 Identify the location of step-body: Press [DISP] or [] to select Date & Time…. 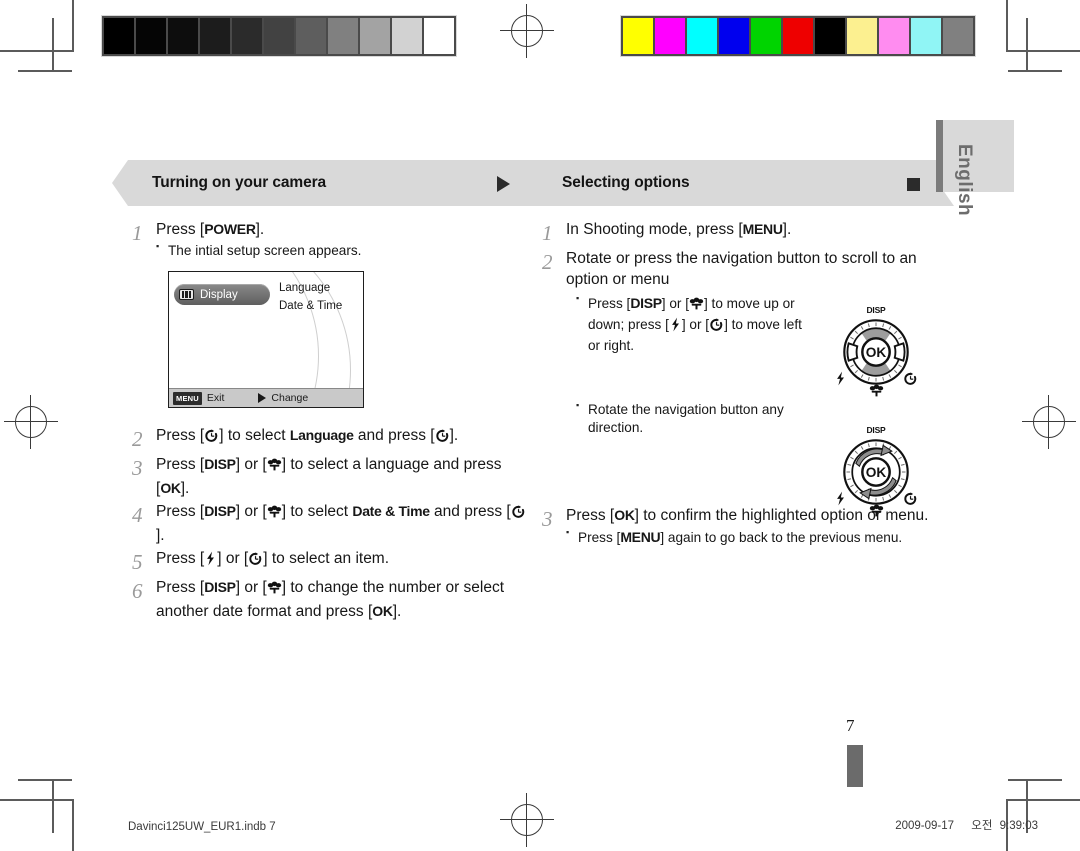
(342, 524).